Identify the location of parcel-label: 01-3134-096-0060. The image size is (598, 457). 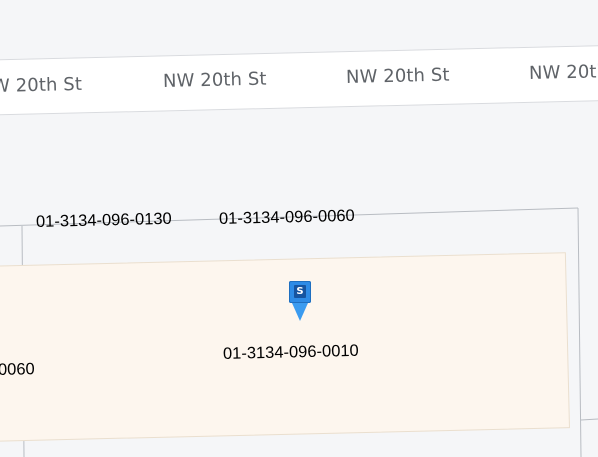
(286, 217).